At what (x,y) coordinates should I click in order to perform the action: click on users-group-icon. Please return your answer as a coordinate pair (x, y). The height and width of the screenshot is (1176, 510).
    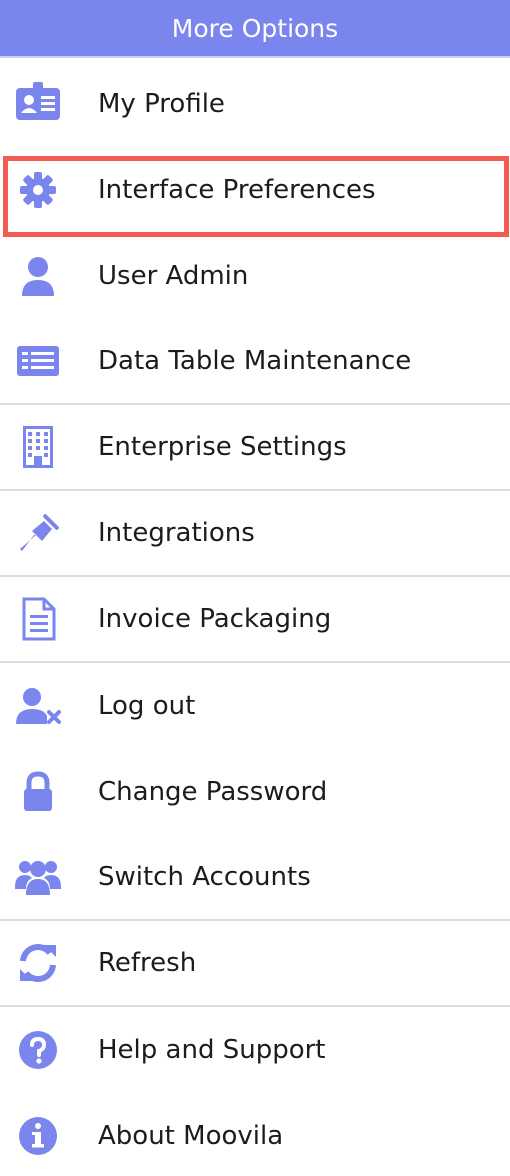
    Looking at the image, I should click on (38, 877).